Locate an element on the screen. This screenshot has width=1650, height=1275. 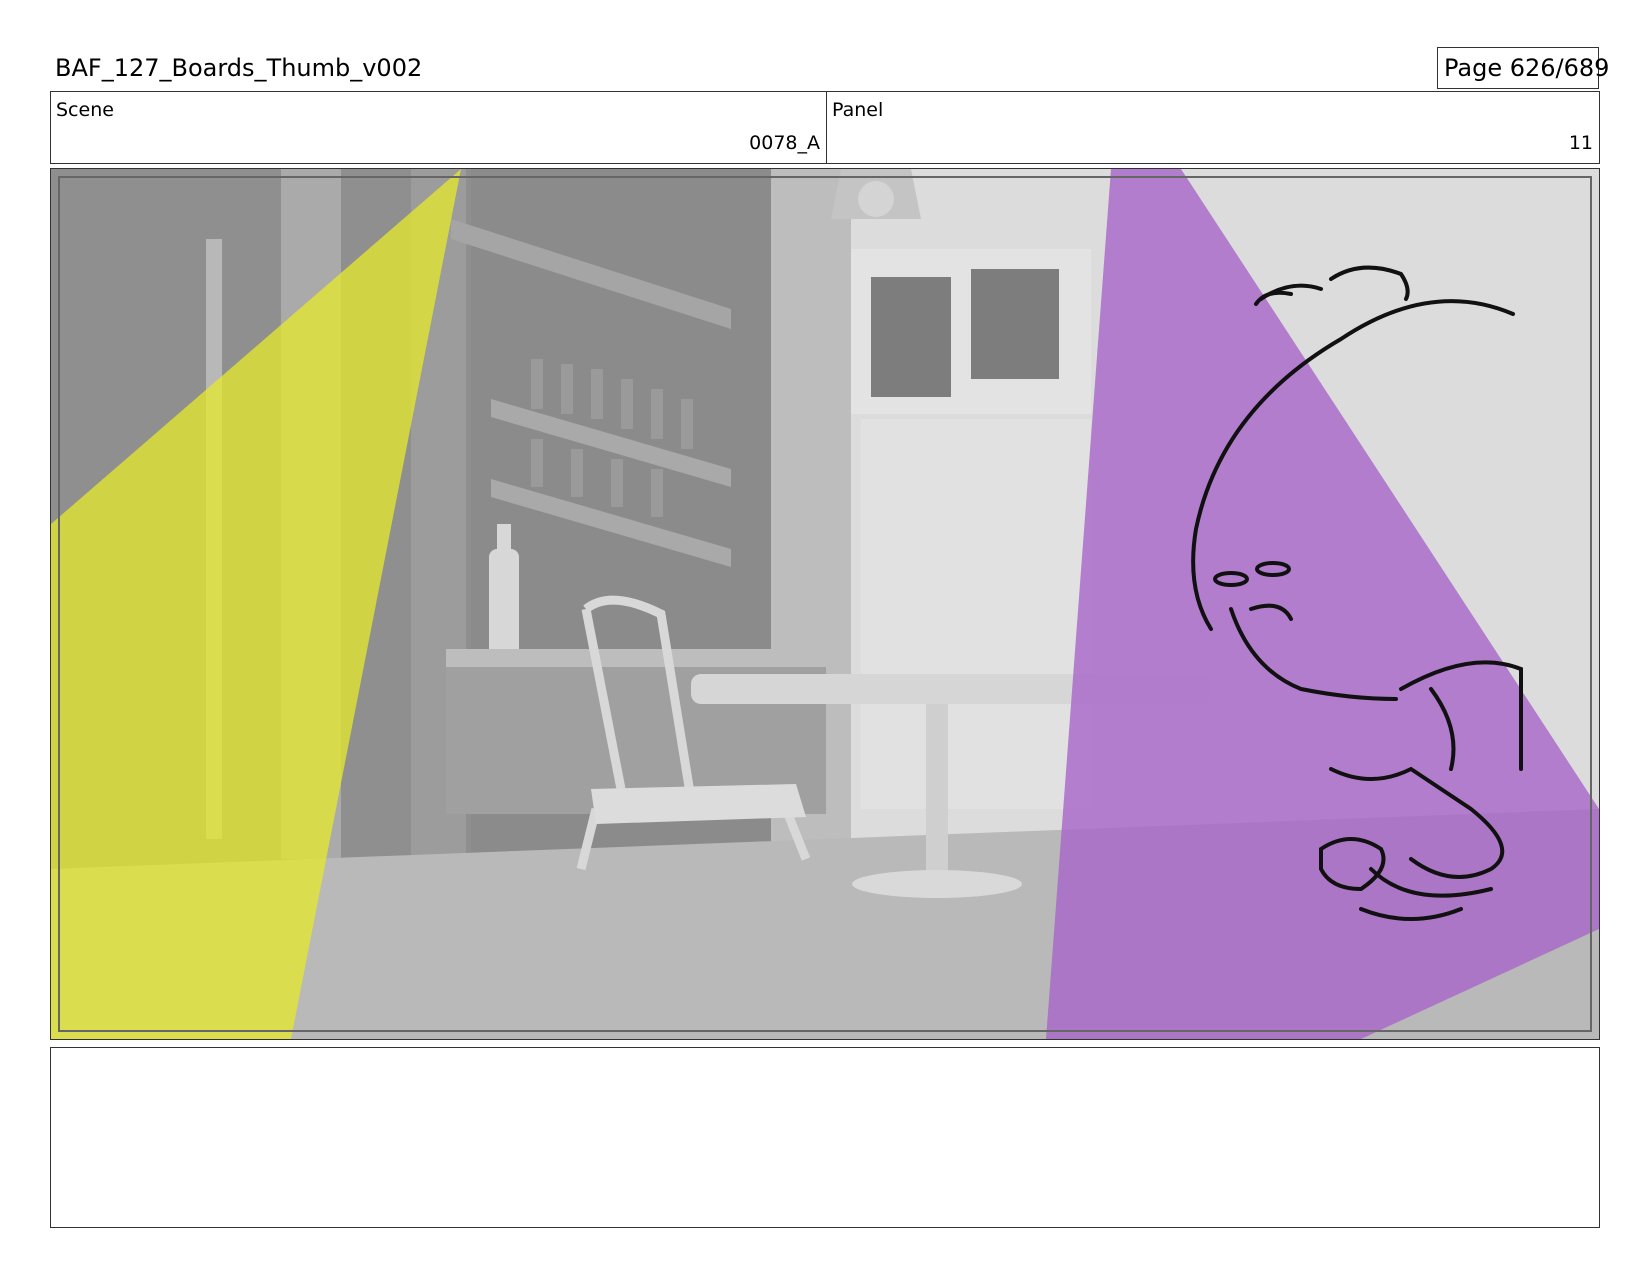
page-number-box: Page 626/689 is located at coordinates (1523, 68).